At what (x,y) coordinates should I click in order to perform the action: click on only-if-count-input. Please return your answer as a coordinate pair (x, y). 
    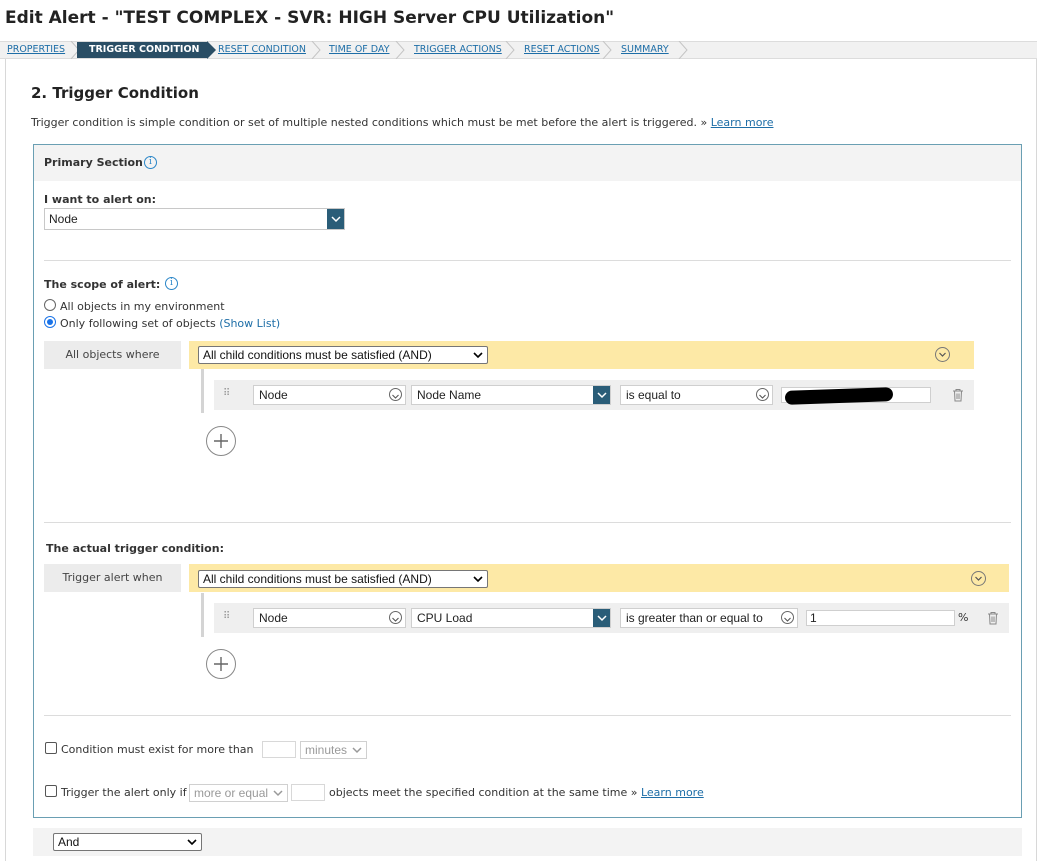
    Looking at the image, I should click on (308, 792).